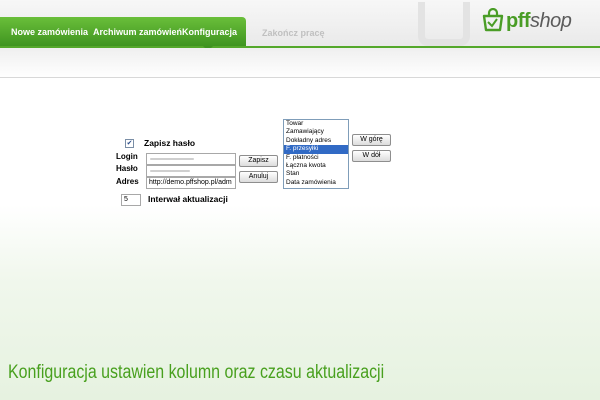 This screenshot has height=400, width=600. What do you see at coordinates (131, 200) in the screenshot?
I see `interval-input: 5` at bounding box center [131, 200].